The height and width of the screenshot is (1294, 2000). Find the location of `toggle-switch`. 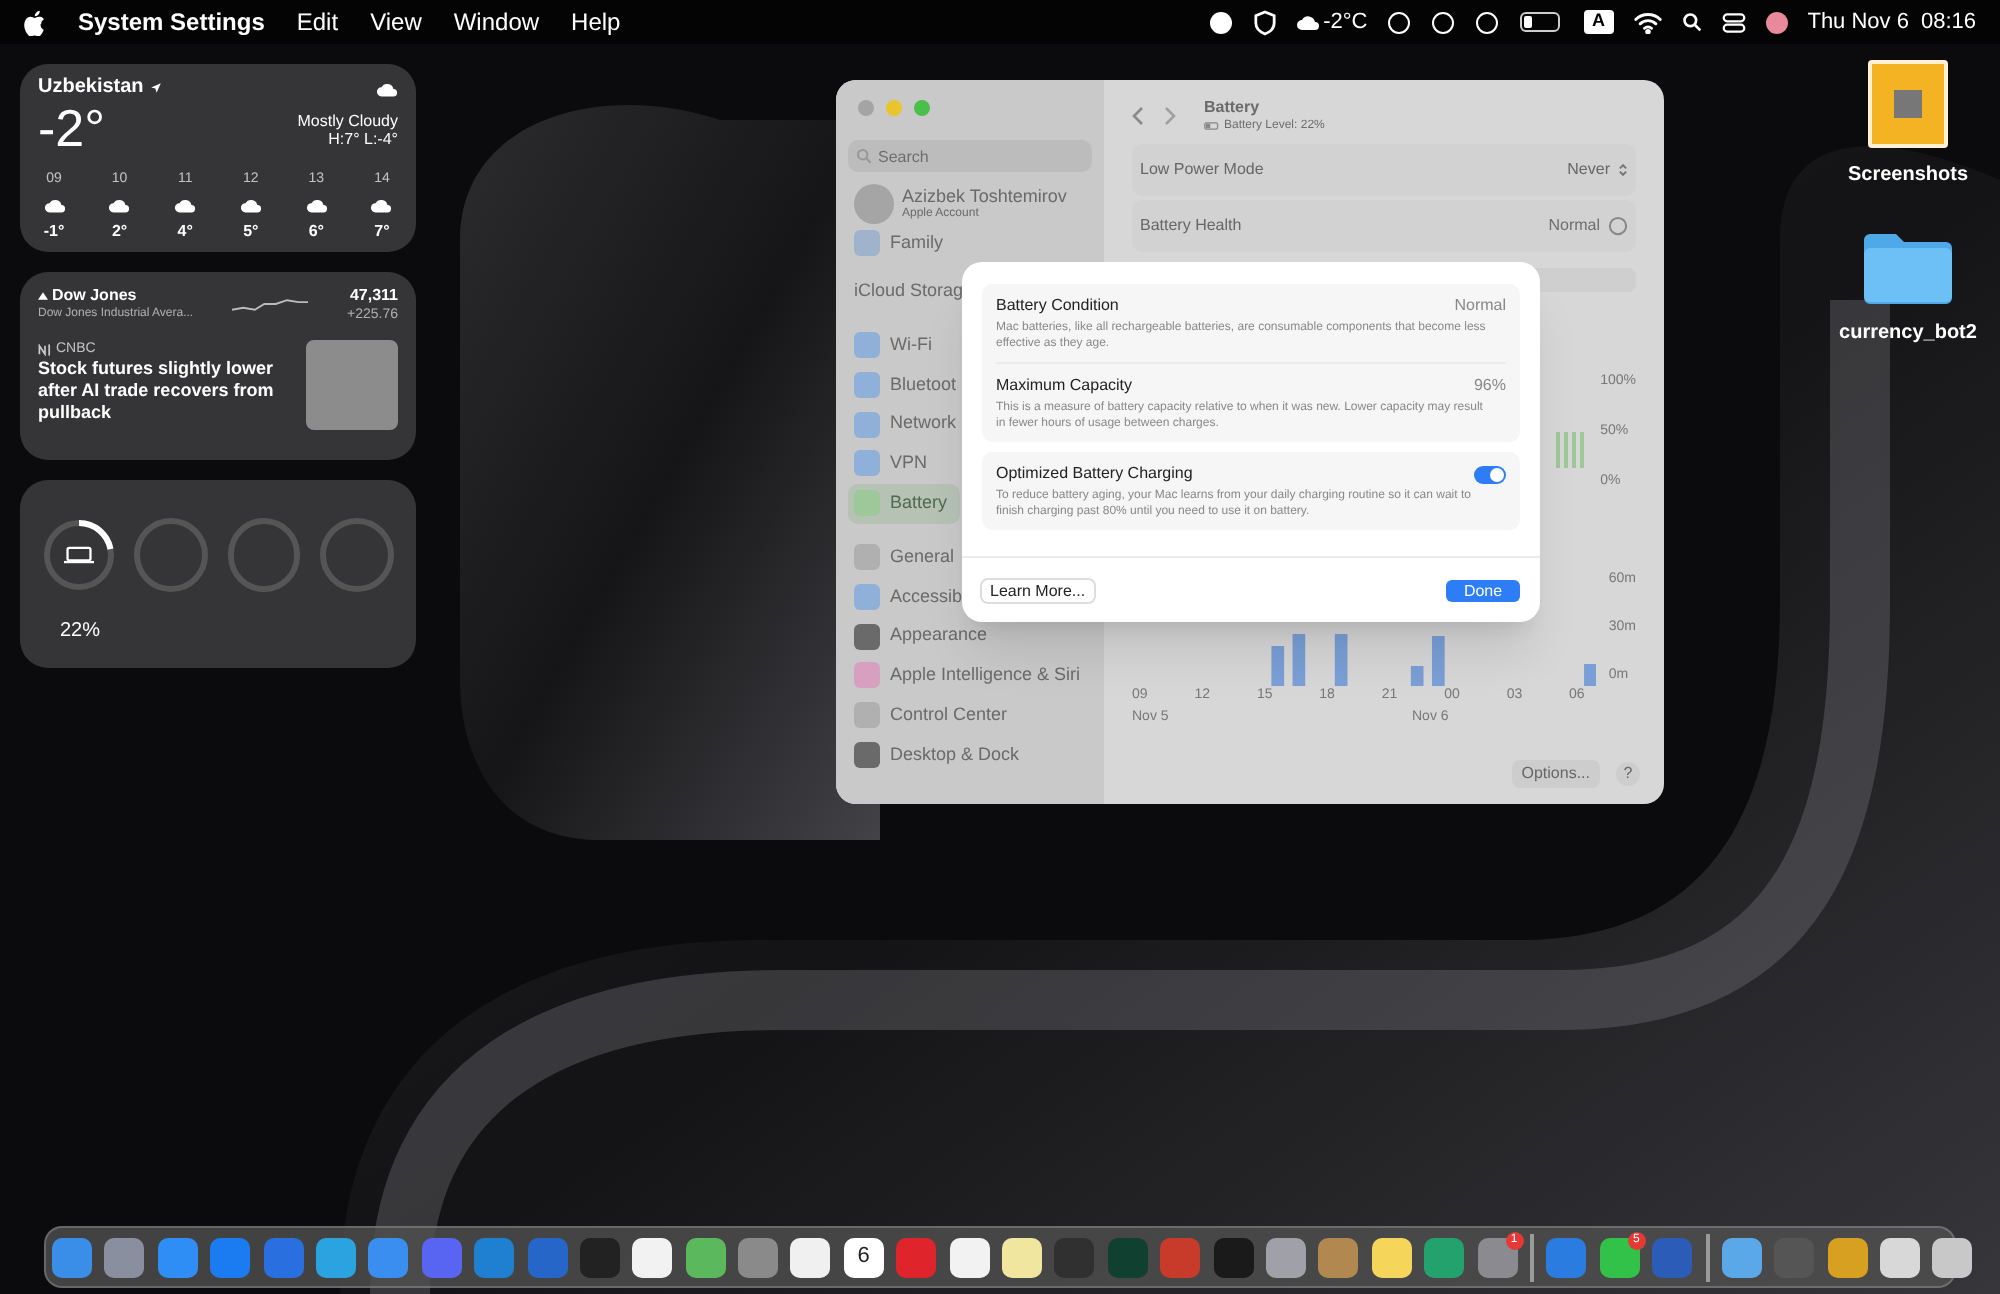

toggle-switch is located at coordinates (1490, 474).